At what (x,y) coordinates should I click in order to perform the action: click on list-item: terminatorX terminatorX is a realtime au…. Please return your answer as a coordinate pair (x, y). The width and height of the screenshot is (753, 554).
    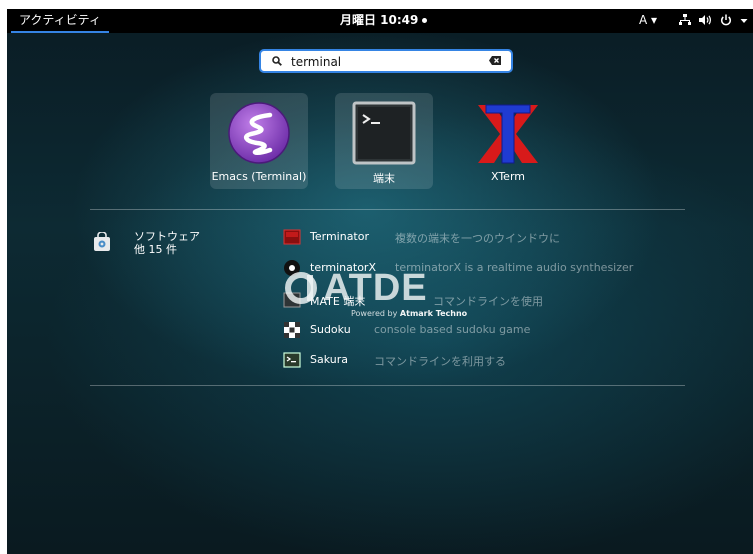
    Looking at the image, I should click on (493, 268).